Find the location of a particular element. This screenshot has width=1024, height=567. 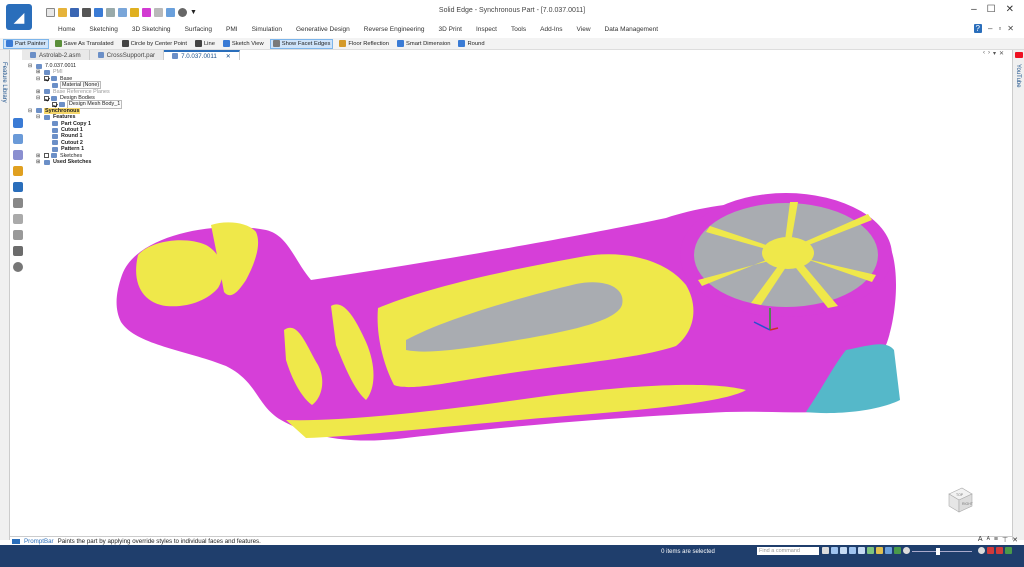

views-icon is located at coordinates (888, 550).